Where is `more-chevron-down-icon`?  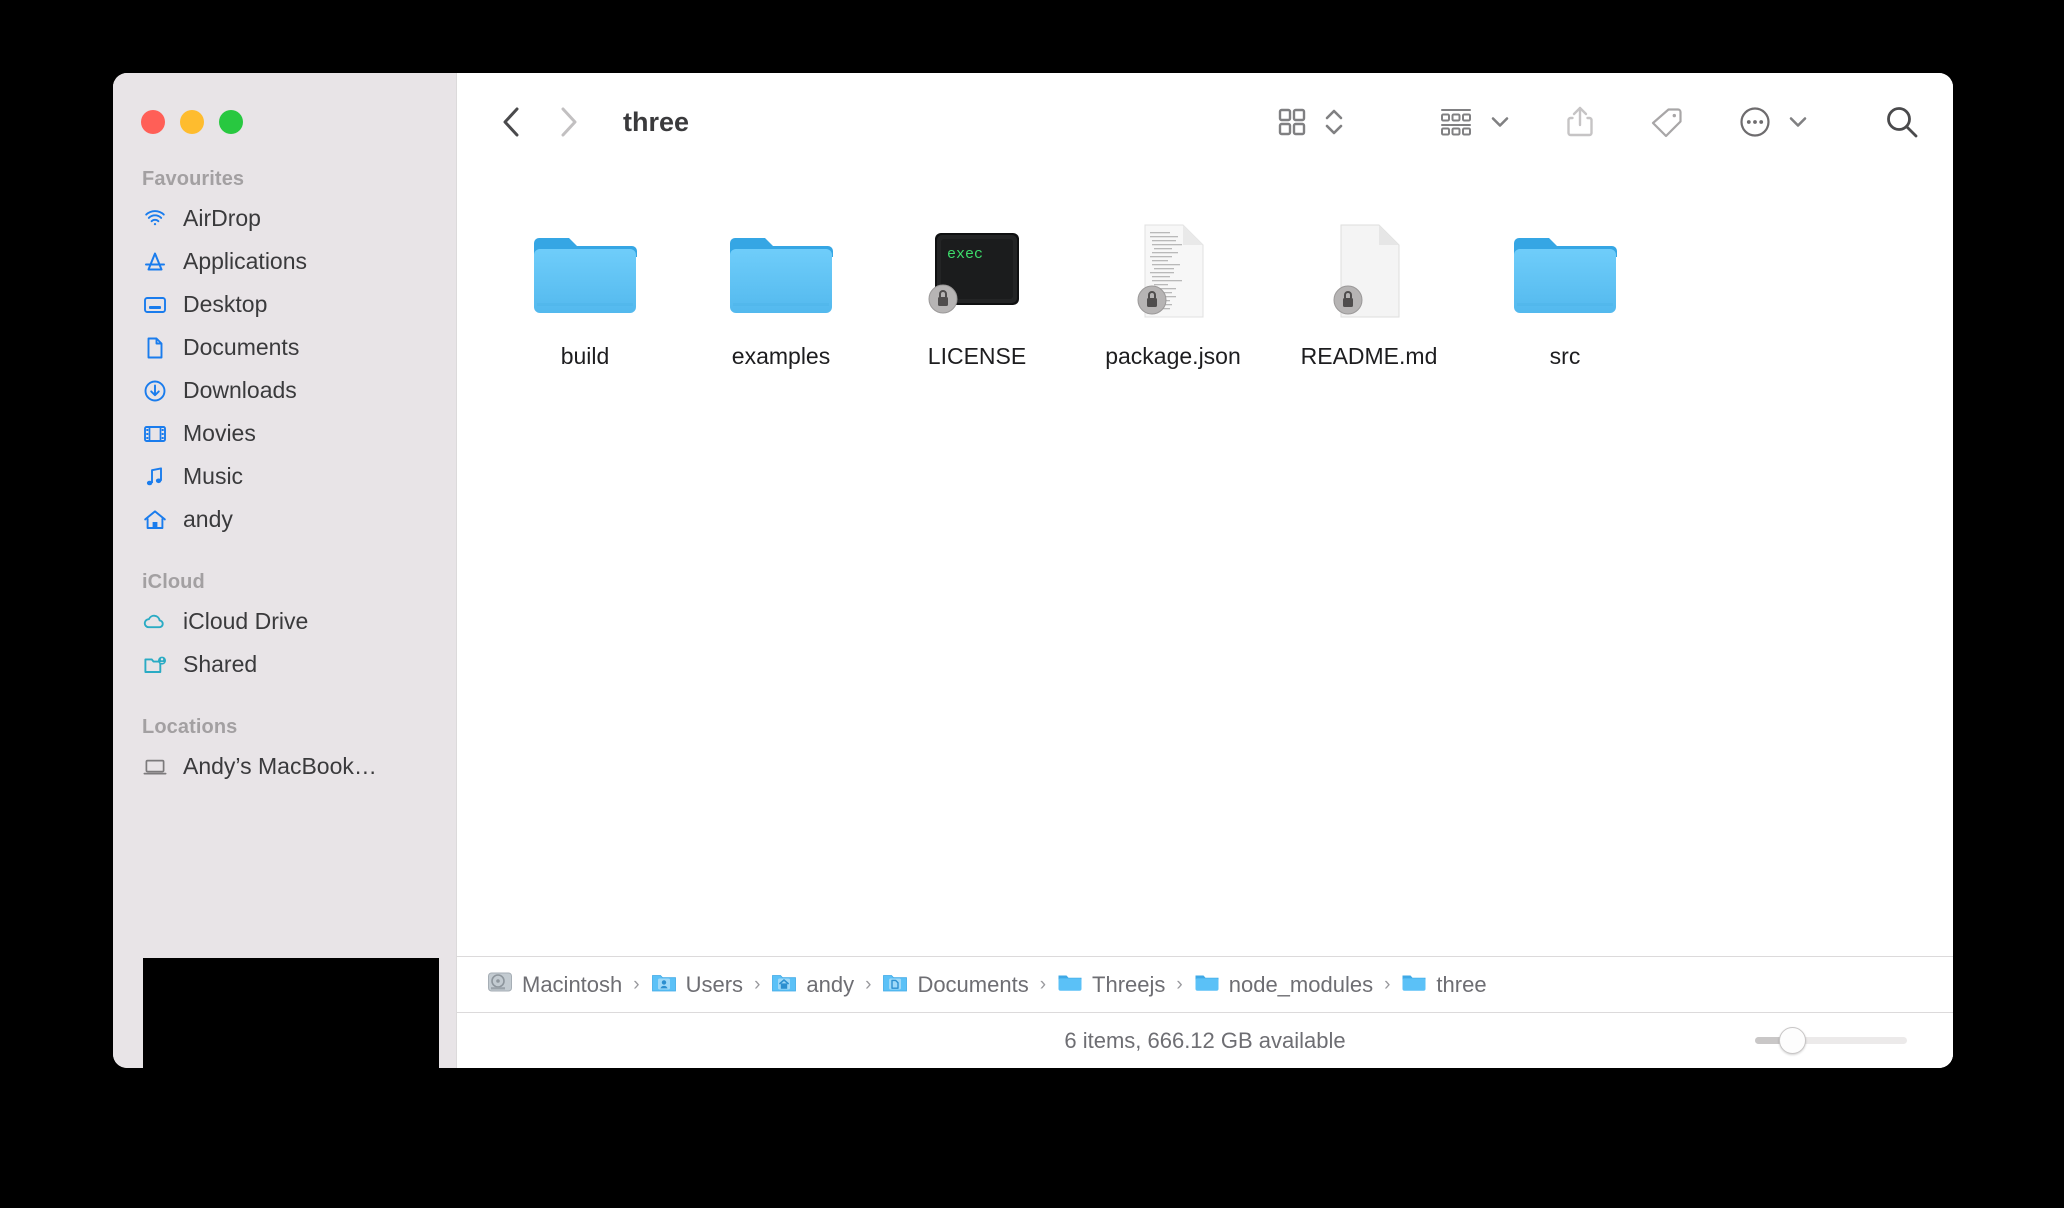
more-chevron-down-icon is located at coordinates (1798, 122).